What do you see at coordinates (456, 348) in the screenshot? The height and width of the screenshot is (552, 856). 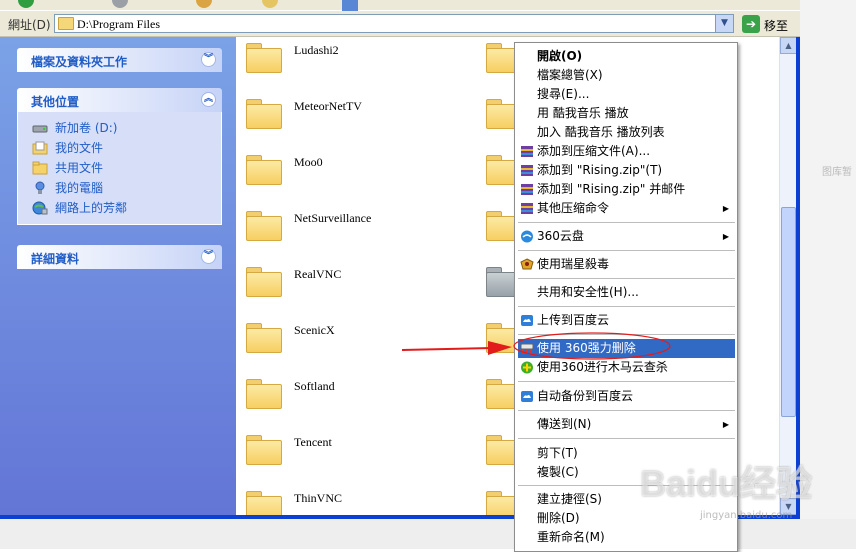 I see `red-arrow-annotation` at bounding box center [456, 348].